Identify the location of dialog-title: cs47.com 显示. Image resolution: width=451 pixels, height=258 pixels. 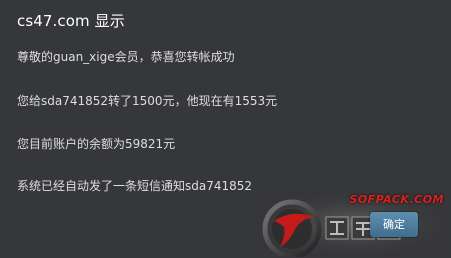
(71, 21).